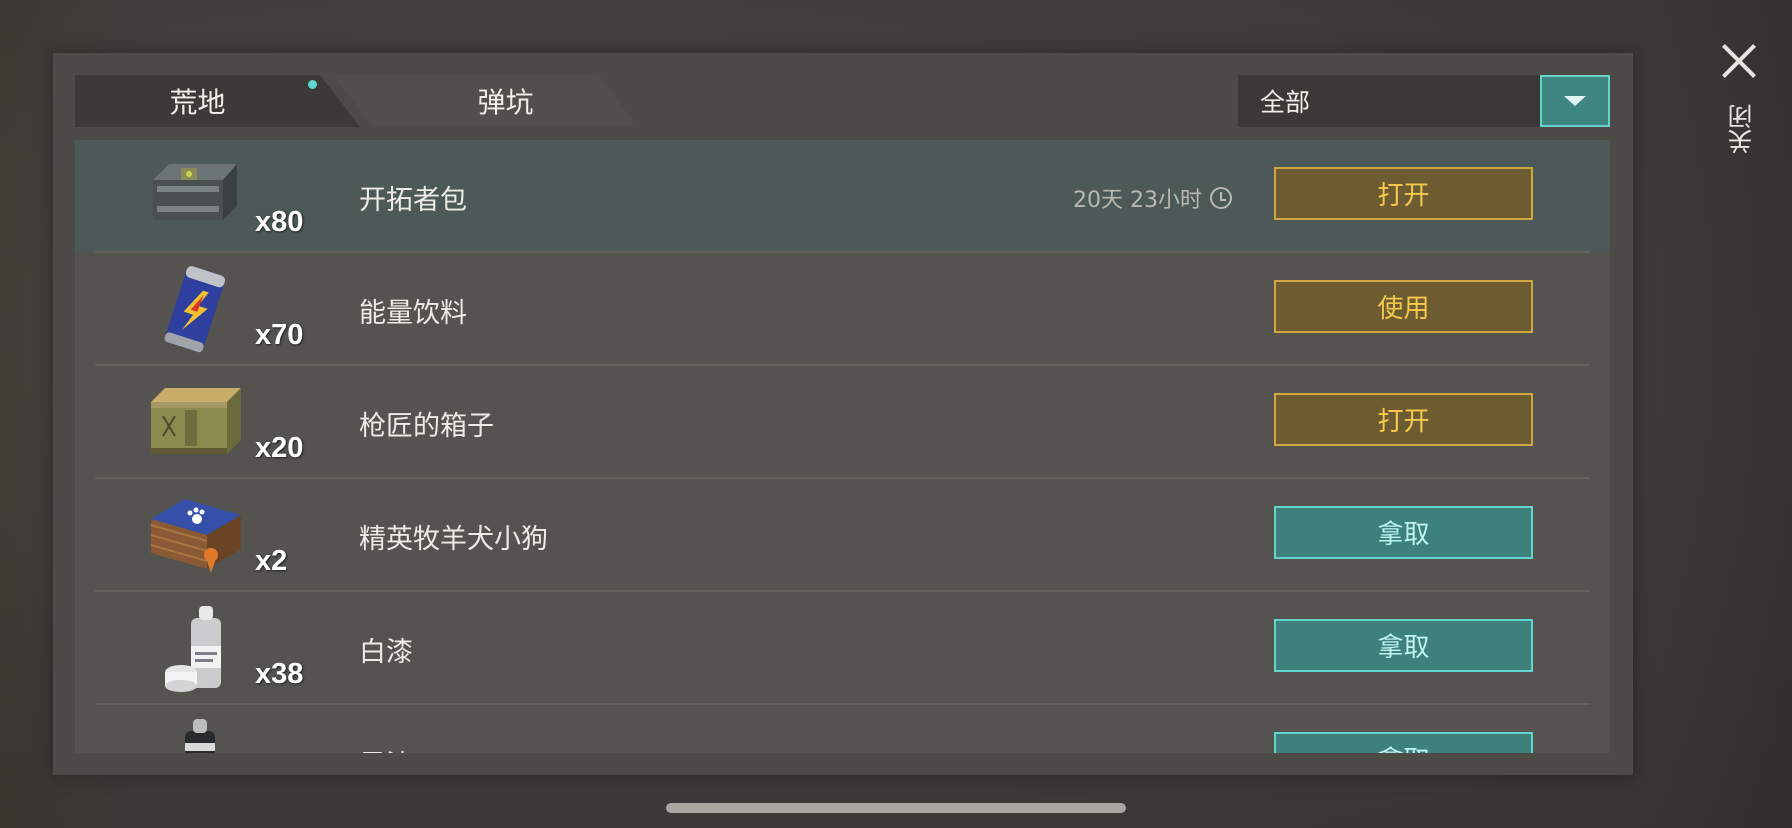  What do you see at coordinates (279, 335) in the screenshot?
I see `item-quantity: x70` at bounding box center [279, 335].